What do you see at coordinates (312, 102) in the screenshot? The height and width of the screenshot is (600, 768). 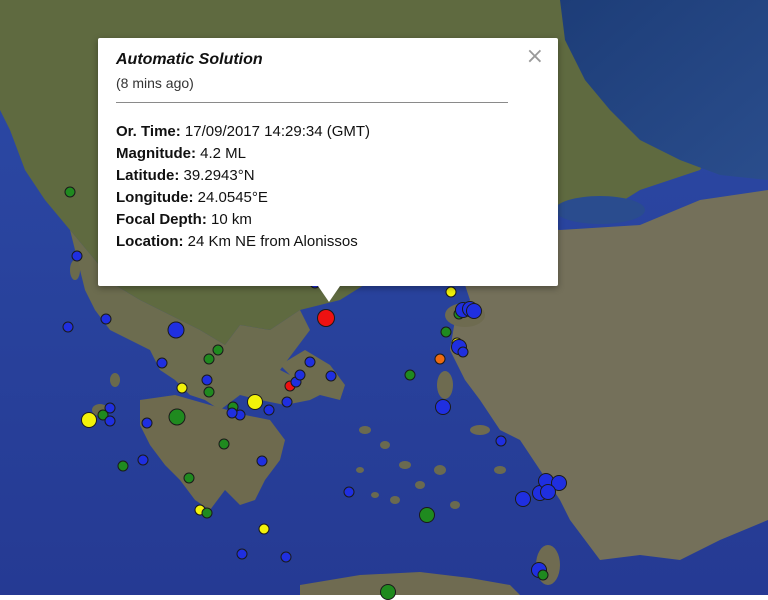 I see `popup-divider` at bounding box center [312, 102].